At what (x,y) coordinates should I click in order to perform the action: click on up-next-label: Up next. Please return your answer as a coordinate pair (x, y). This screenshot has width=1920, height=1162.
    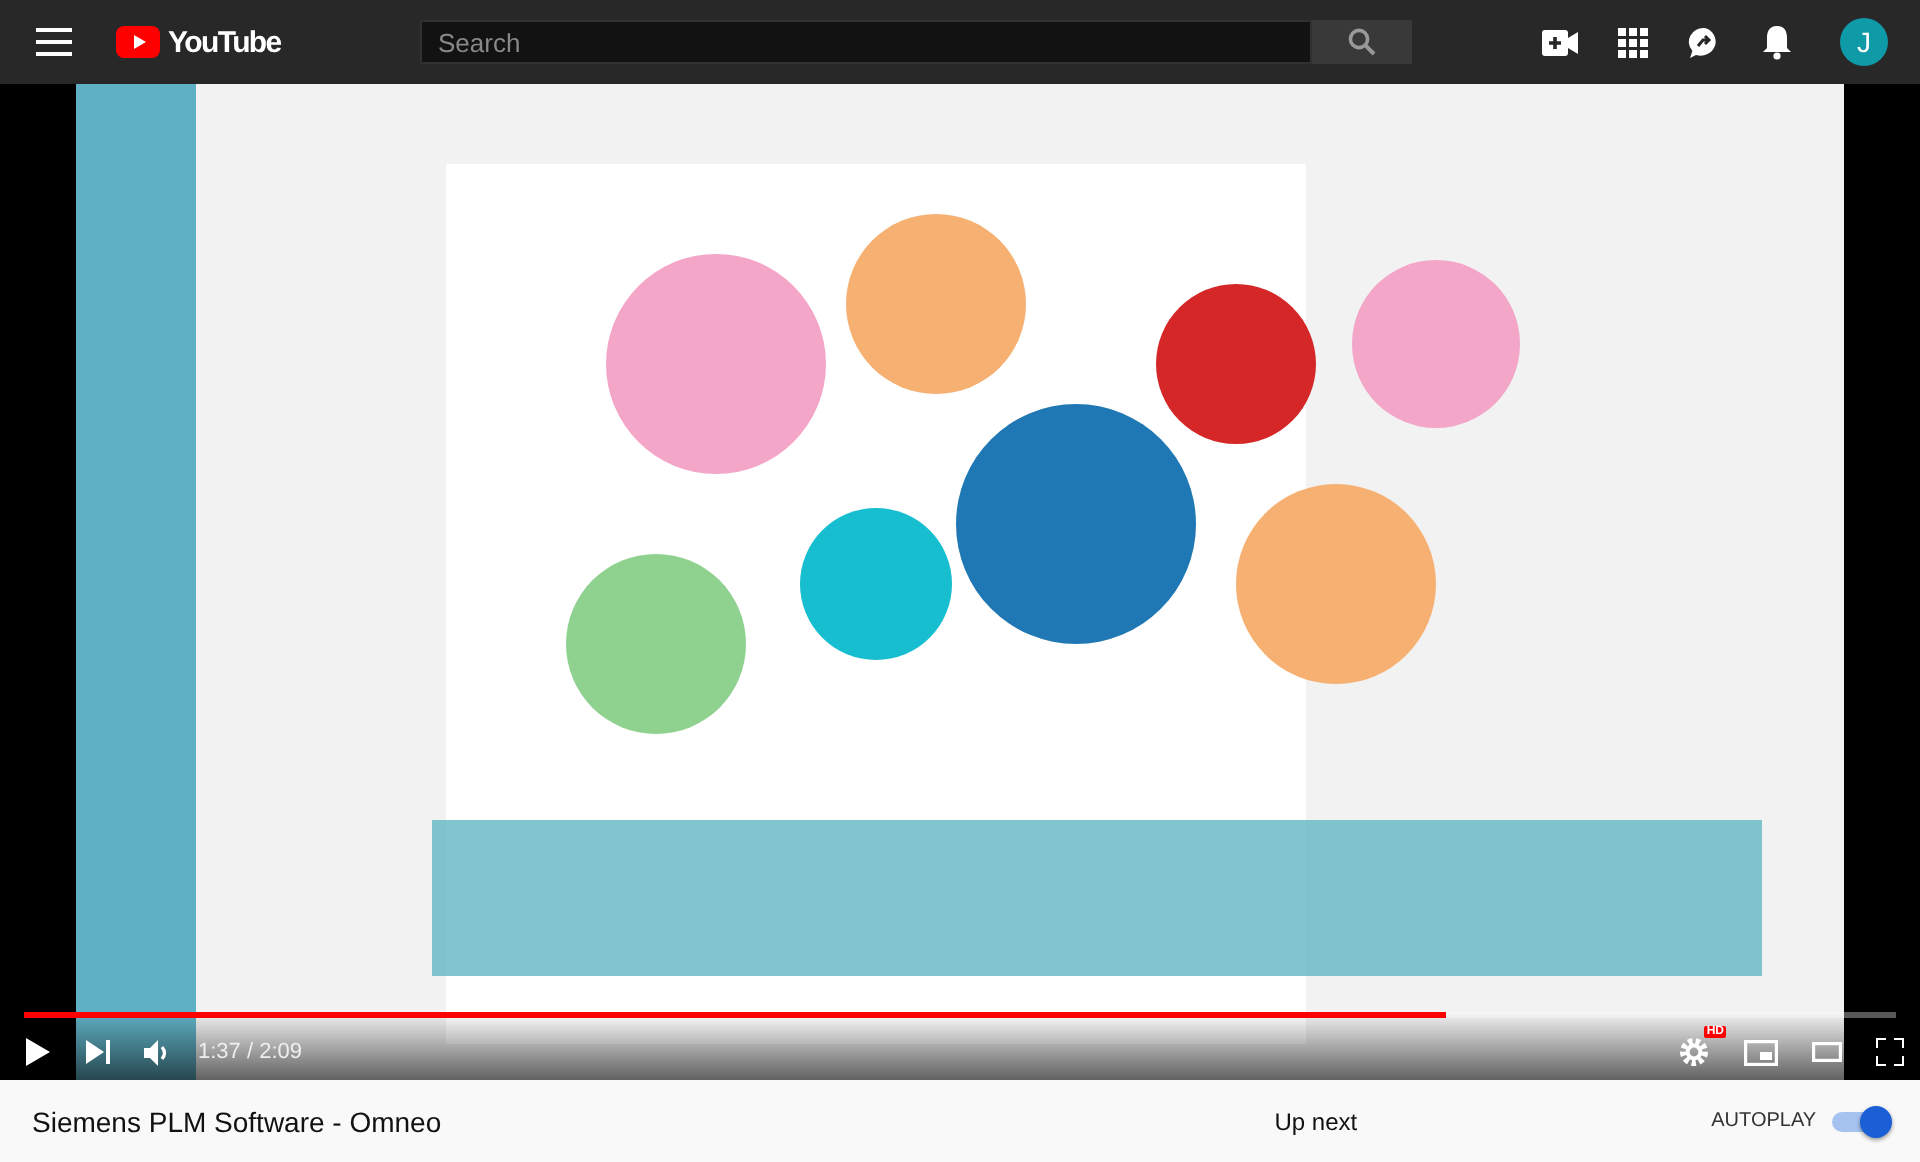
    Looking at the image, I should click on (1317, 1121).